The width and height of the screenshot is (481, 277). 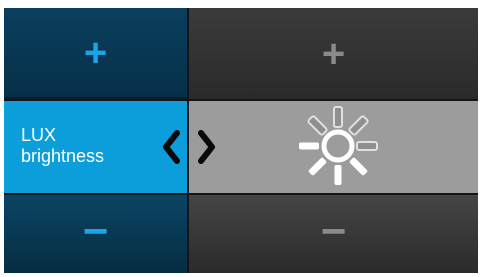 What do you see at coordinates (207, 147) in the screenshot?
I see `chevron-right-icon` at bounding box center [207, 147].